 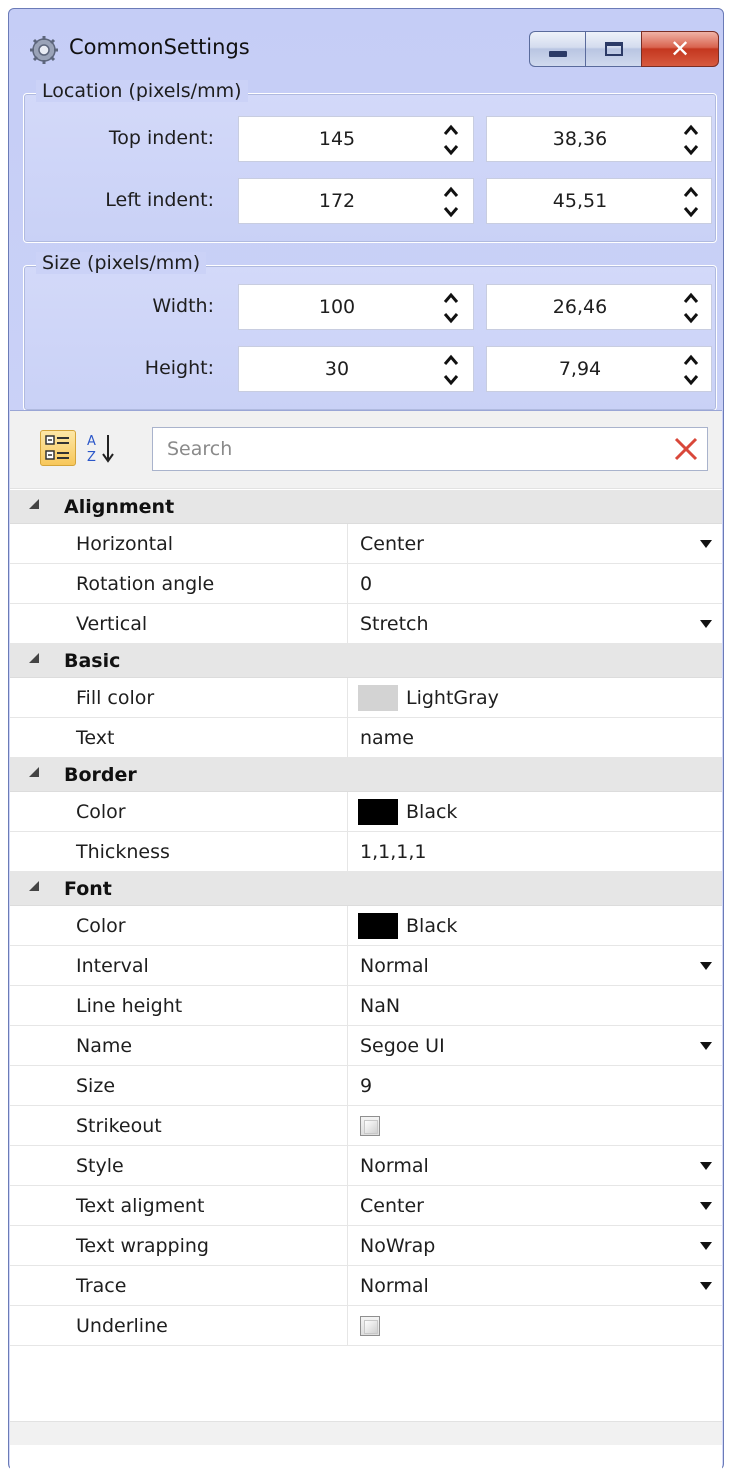 What do you see at coordinates (370, 1326) in the screenshot?
I see `underline-checkbox` at bounding box center [370, 1326].